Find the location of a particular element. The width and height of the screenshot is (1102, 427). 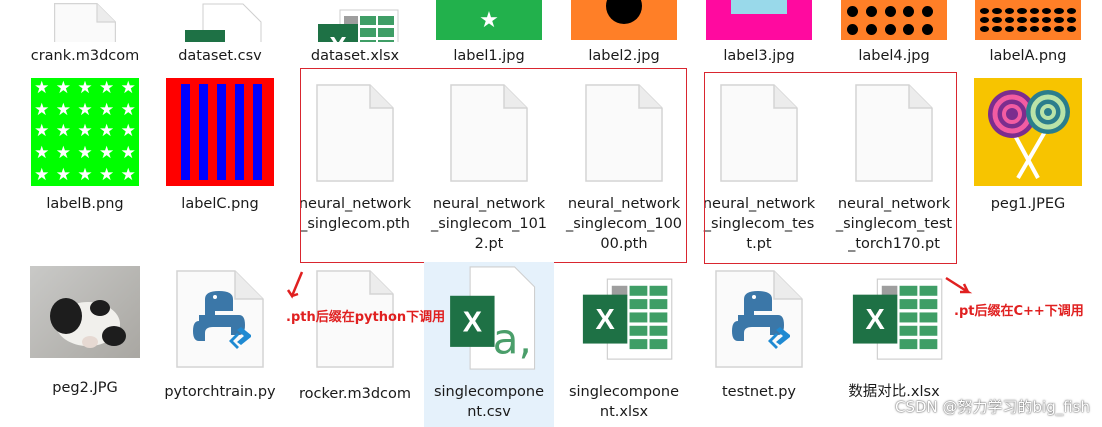

file-label: rocker.m3dcom is located at coordinates (355, 394).